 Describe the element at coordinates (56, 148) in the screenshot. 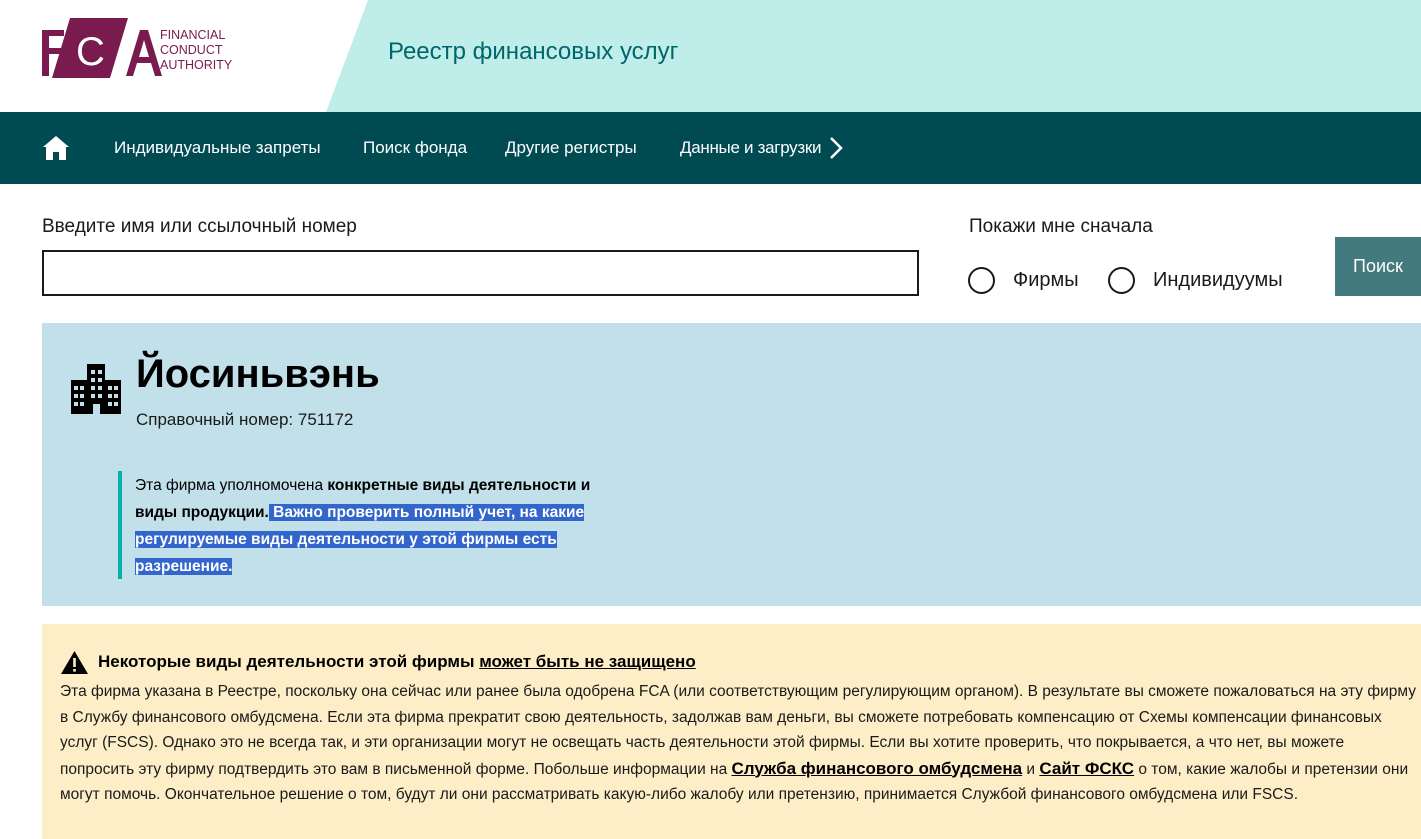

I see `home-icon` at that location.